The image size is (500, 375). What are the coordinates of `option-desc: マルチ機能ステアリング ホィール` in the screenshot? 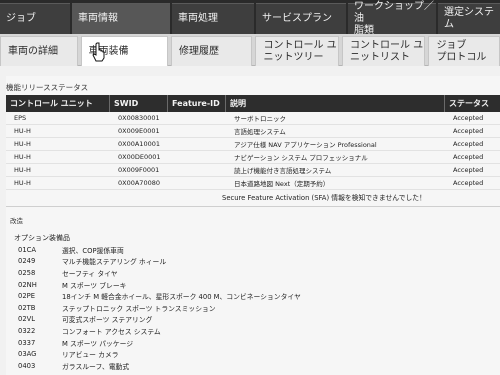 It's located at (114, 262).